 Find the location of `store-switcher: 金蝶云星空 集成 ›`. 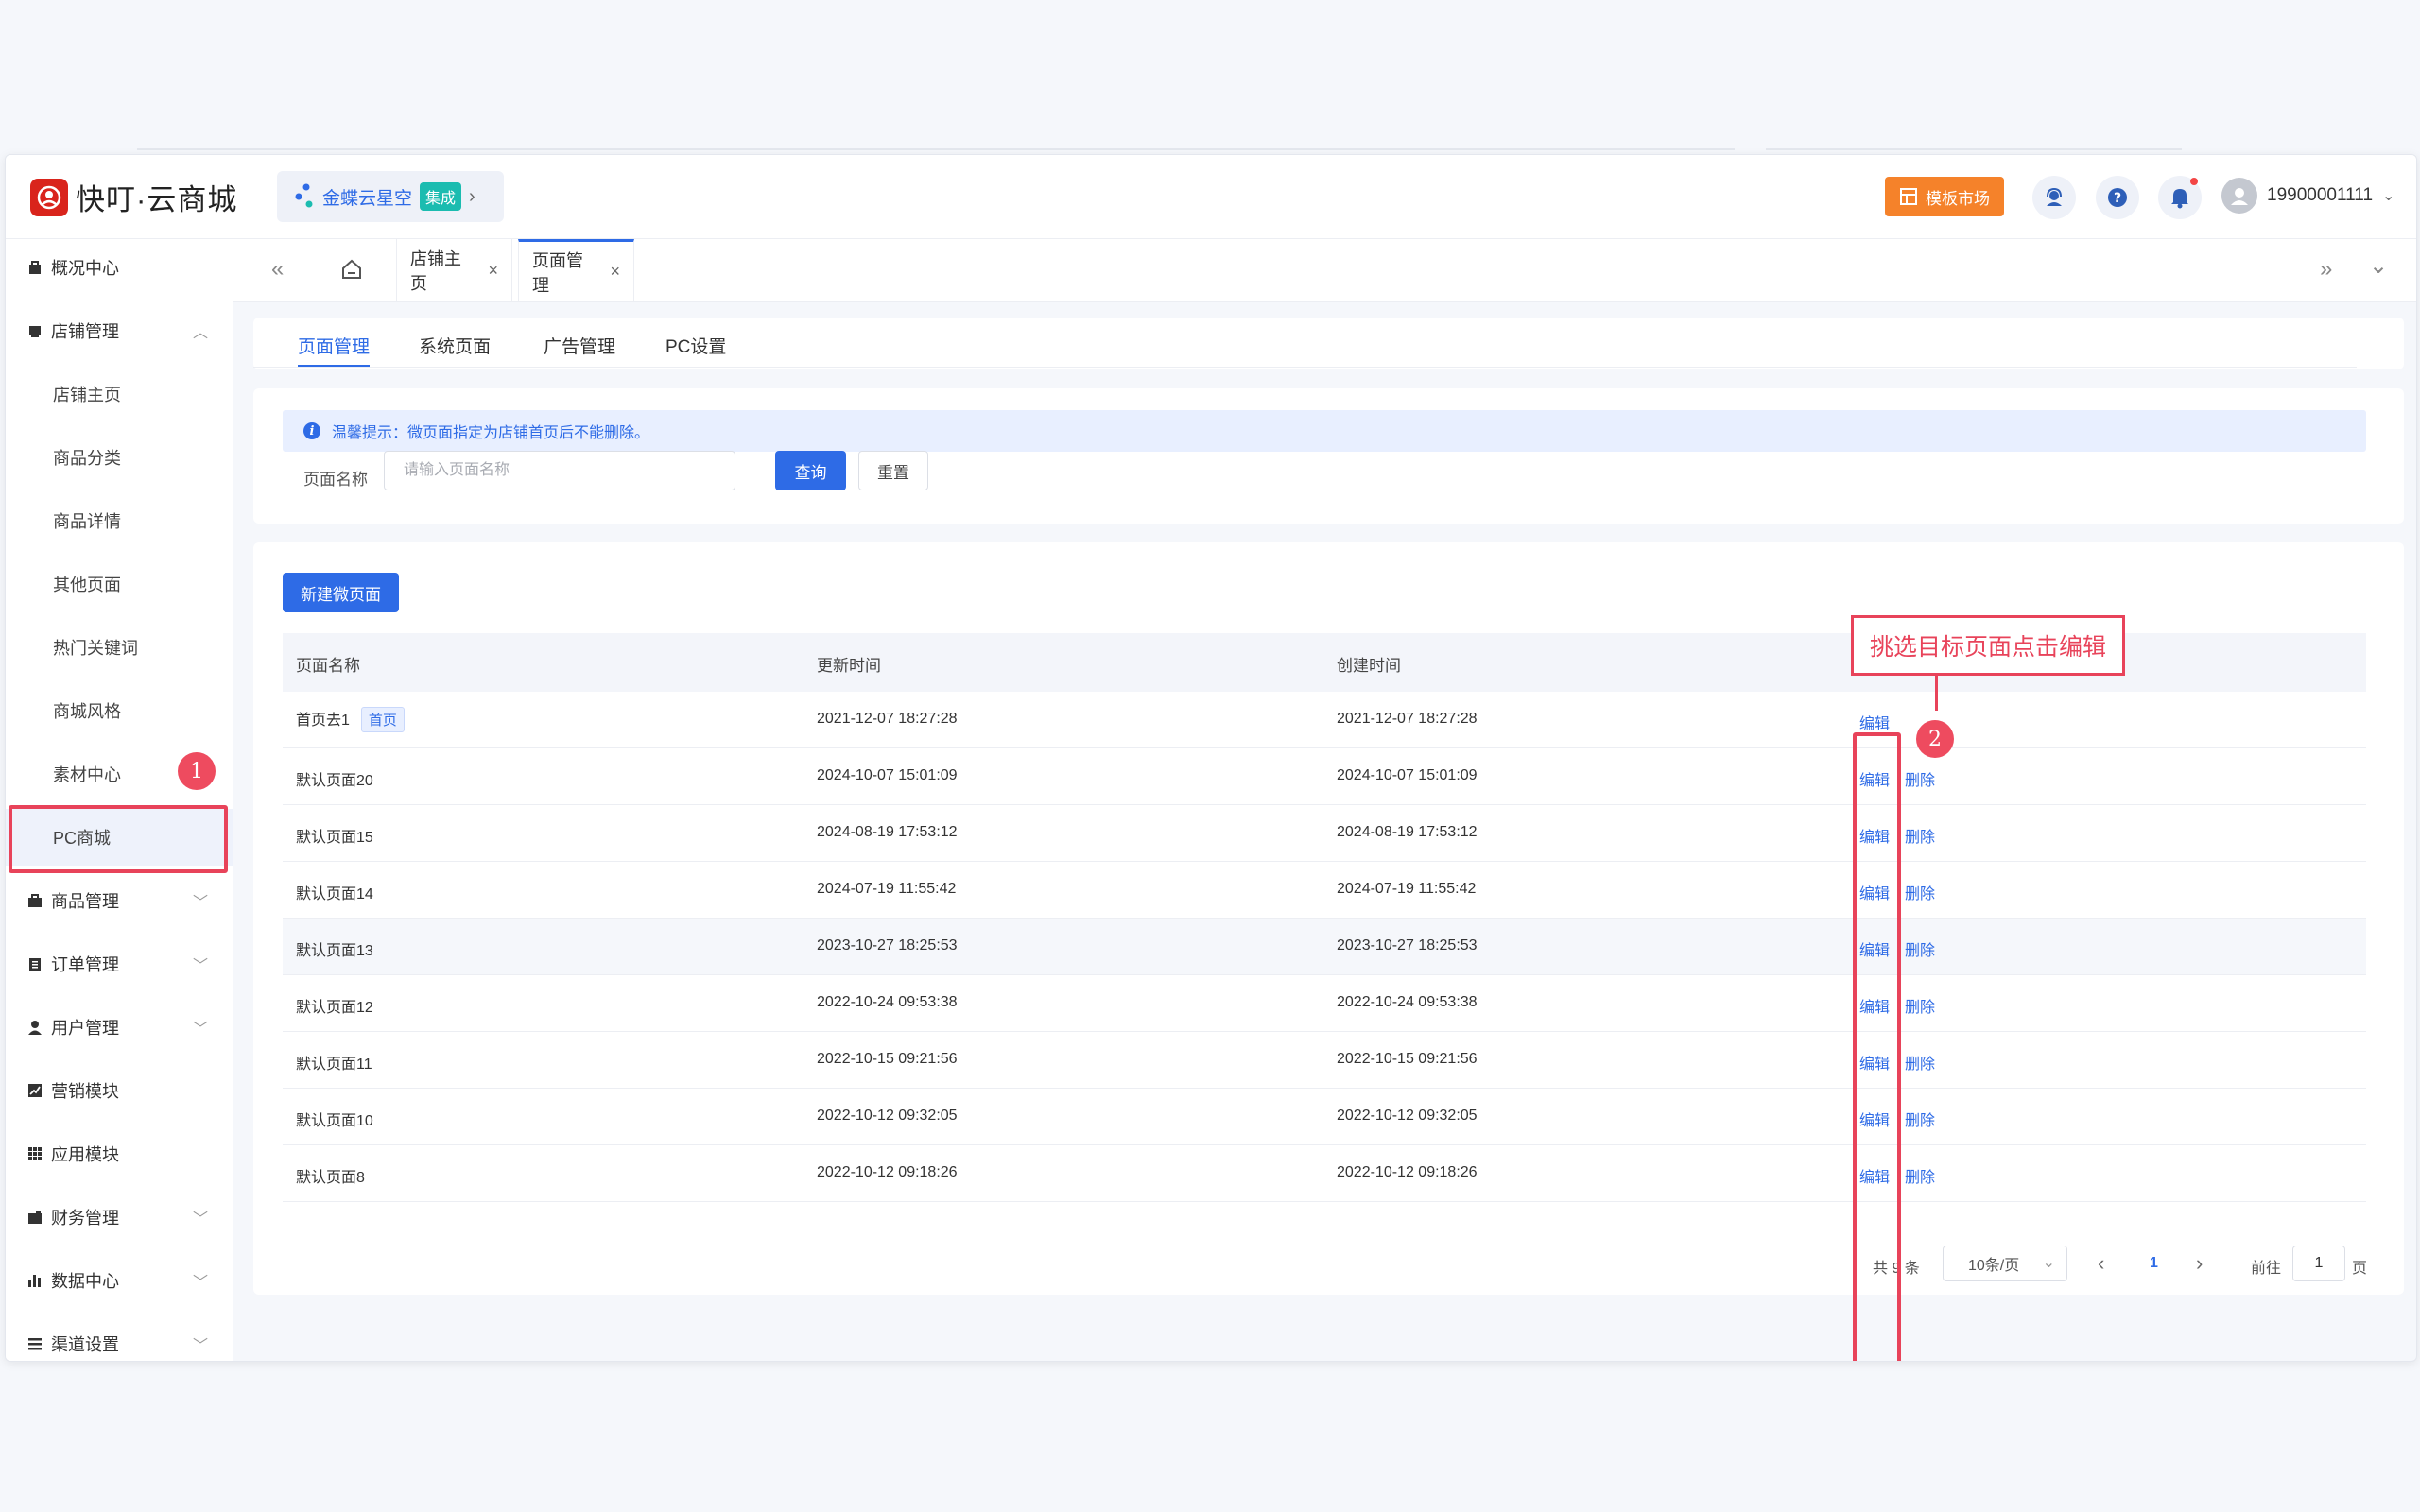

store-switcher: 金蝶云星空 集成 › is located at coordinates (391, 196).